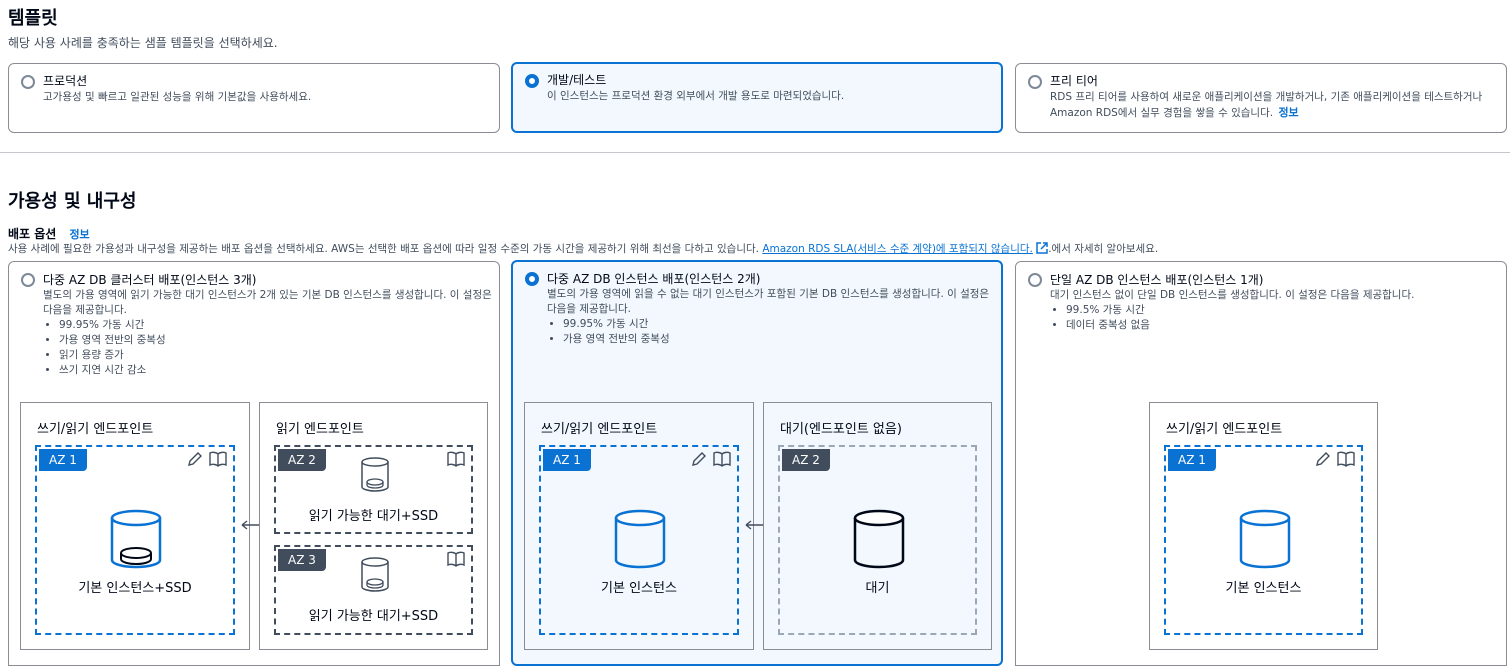  I want to click on template-option-production: 프로덕션 고가용성 및 빠르고 일관된 성능을 위해 기본값을 사용하세요., so click(254, 98).